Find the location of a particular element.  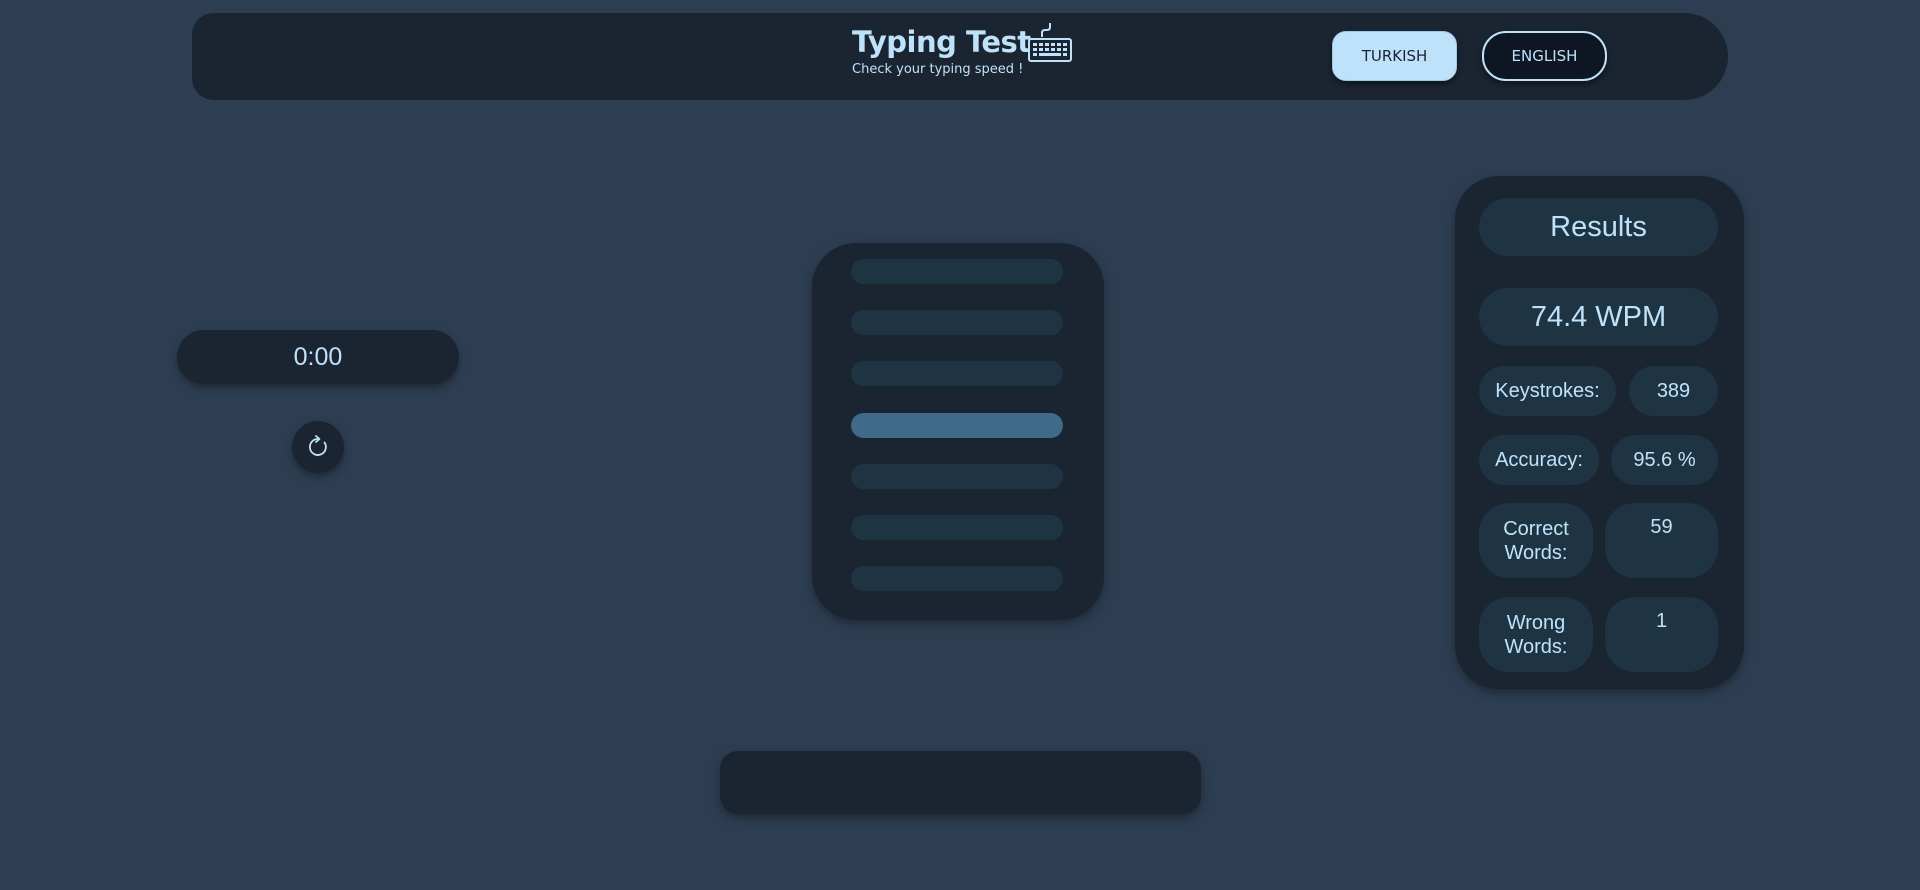

app-title: Typing Test is located at coordinates (941, 42).